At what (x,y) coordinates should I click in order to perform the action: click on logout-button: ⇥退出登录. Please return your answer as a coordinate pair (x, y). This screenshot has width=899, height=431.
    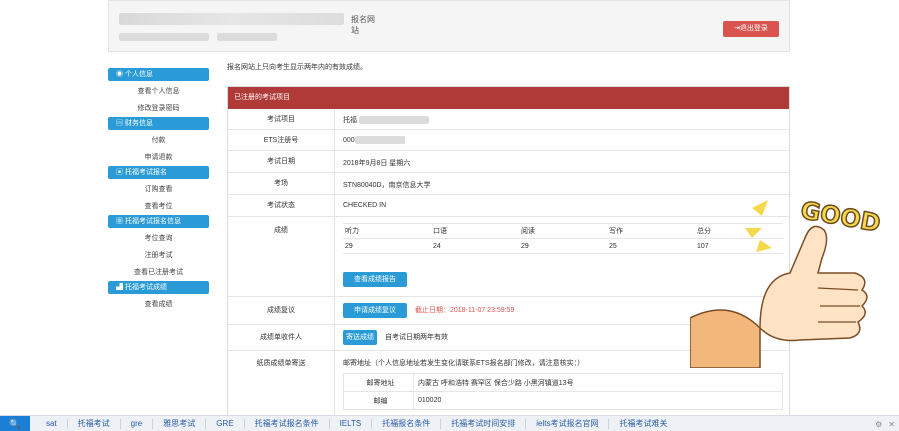
    Looking at the image, I should click on (751, 29).